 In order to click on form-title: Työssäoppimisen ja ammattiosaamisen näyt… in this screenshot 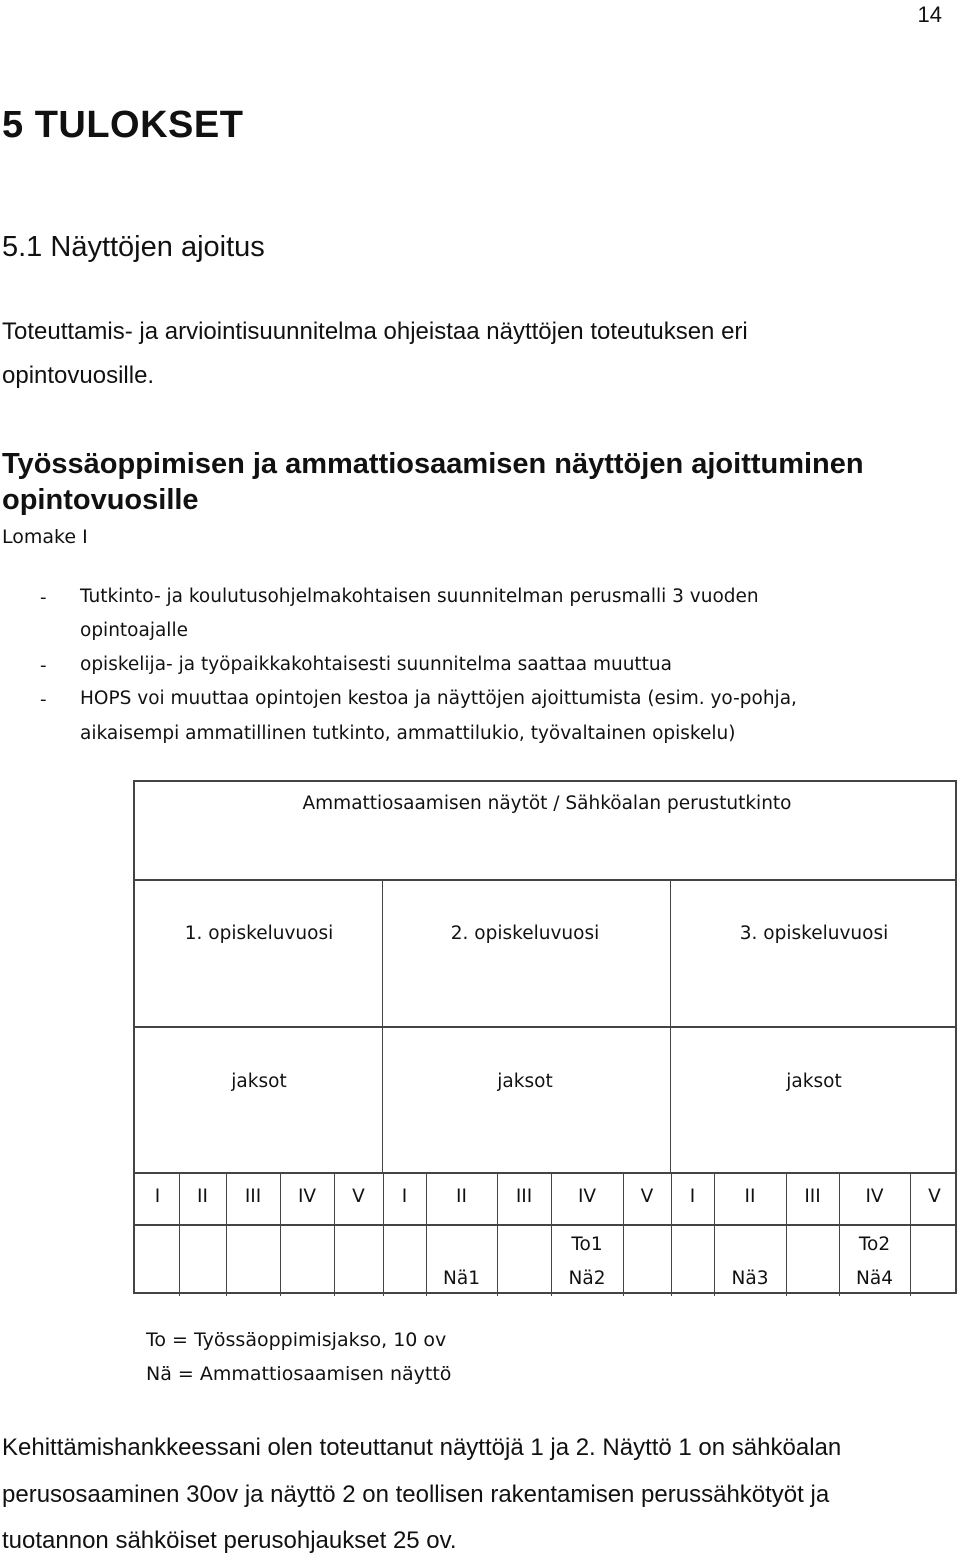, I will do `click(433, 482)`.